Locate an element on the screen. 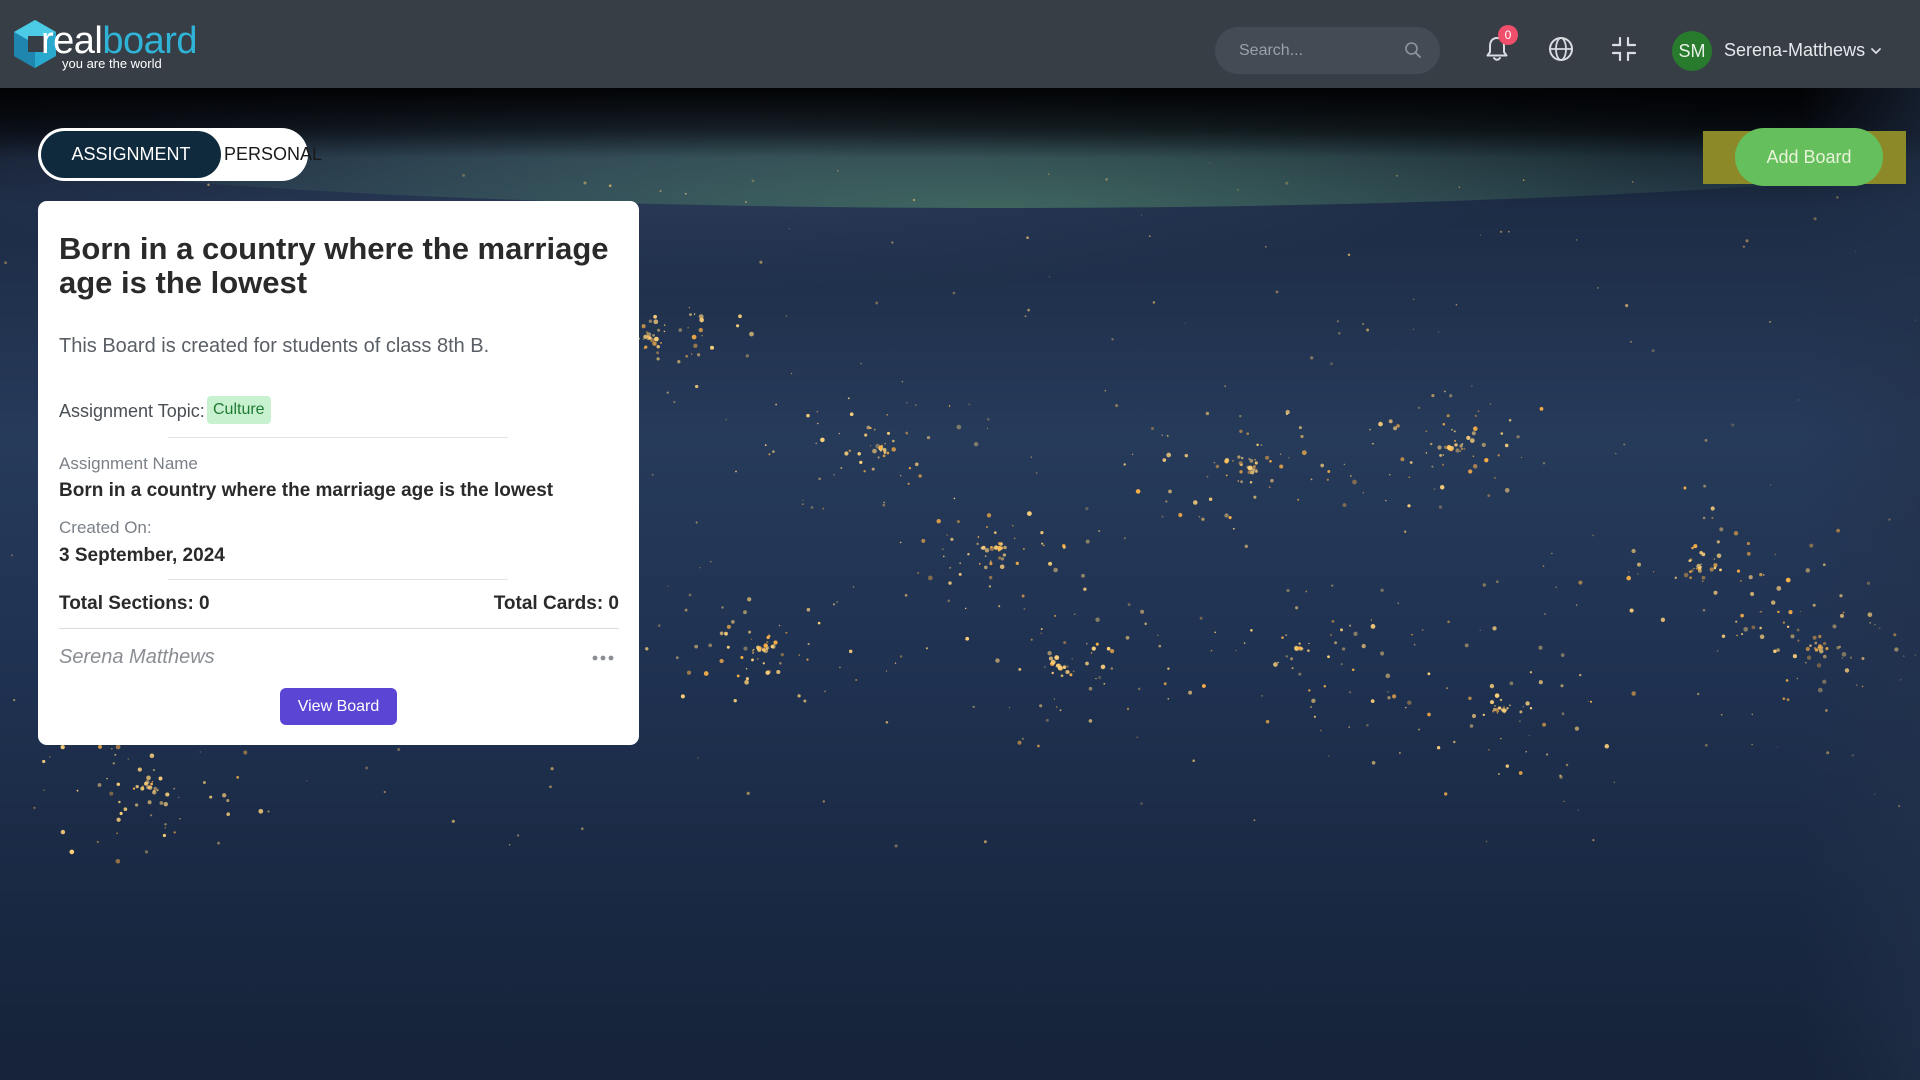 Image resolution: width=1920 pixels, height=1080 pixels. total-cards: Total Cards: 0 is located at coordinates (556, 603).